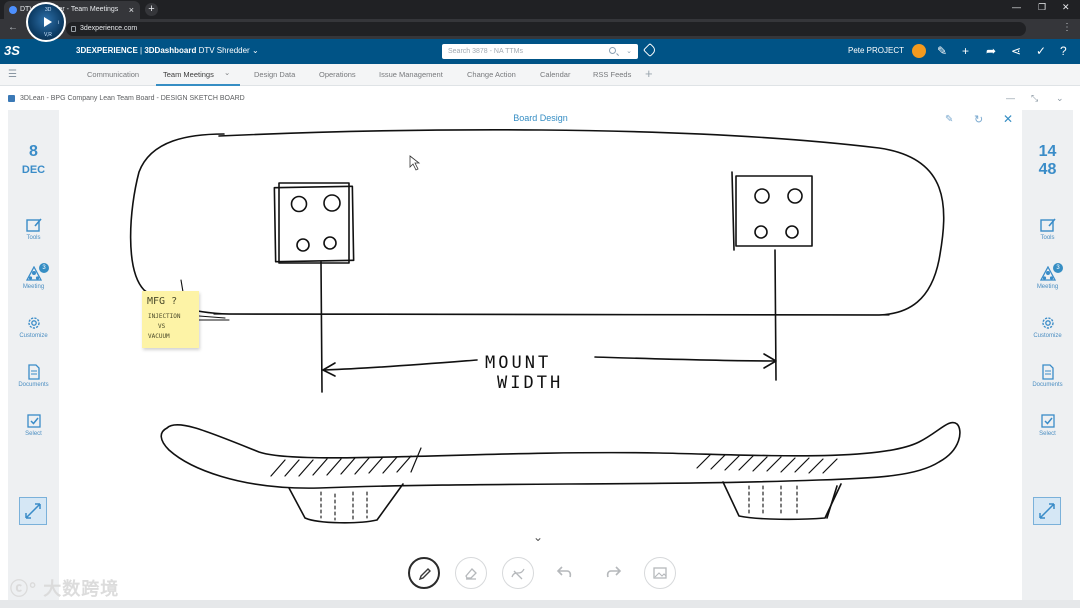  I want to click on minimize-button: —, so click(1016, 7).